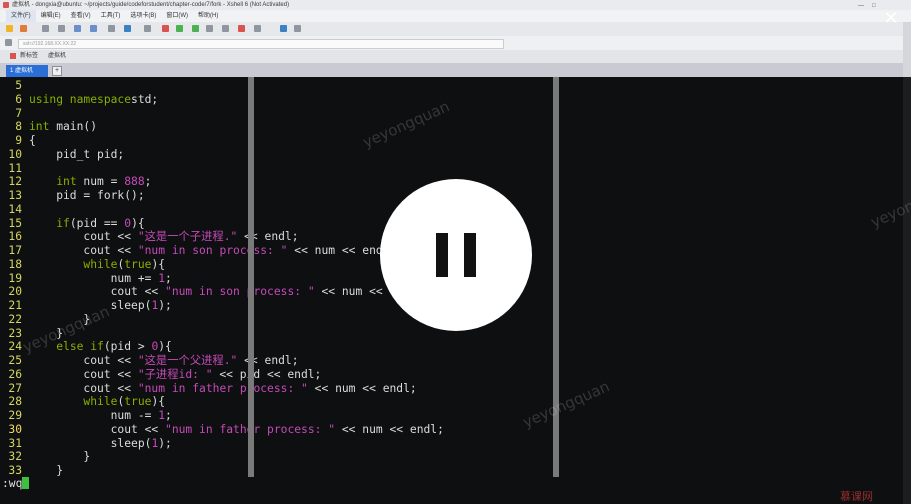 The width and height of the screenshot is (911, 504). Describe the element at coordinates (177, 16) in the screenshot. I see `menu-item: 窗口(W)` at that location.